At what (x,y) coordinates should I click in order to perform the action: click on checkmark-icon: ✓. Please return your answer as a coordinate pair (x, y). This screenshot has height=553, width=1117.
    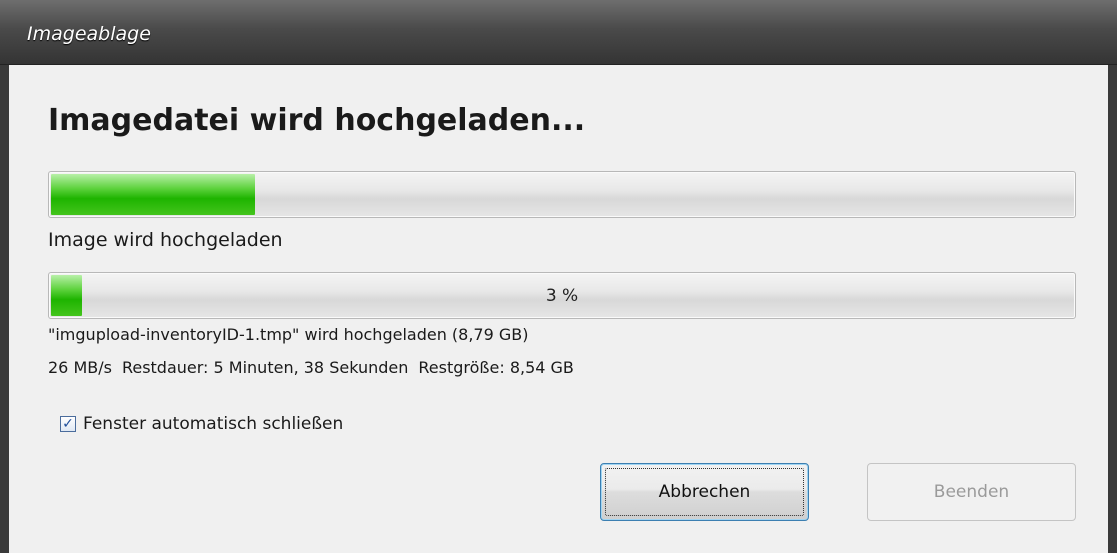
    Looking at the image, I should click on (68, 424).